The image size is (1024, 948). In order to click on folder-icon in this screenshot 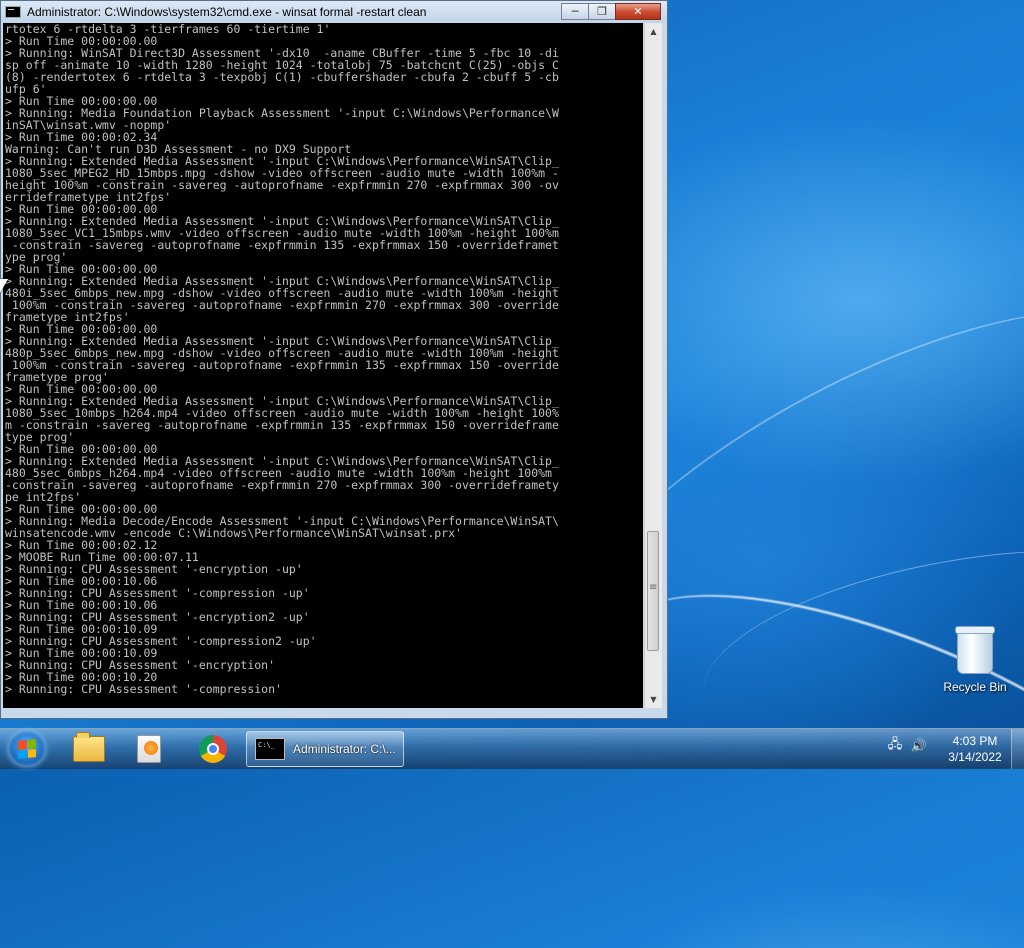, I will do `click(89, 747)`.